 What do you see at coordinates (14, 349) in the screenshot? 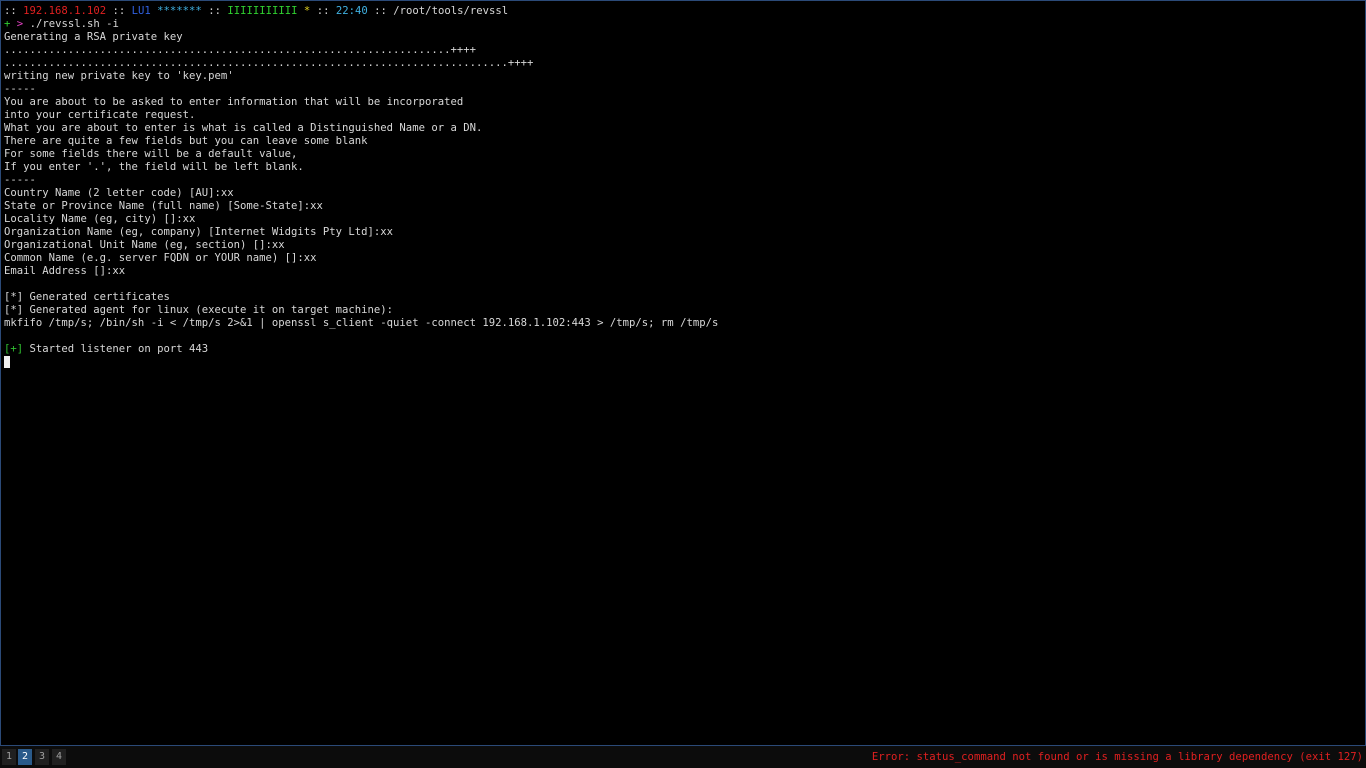
I see `success-mark: [+]` at bounding box center [14, 349].